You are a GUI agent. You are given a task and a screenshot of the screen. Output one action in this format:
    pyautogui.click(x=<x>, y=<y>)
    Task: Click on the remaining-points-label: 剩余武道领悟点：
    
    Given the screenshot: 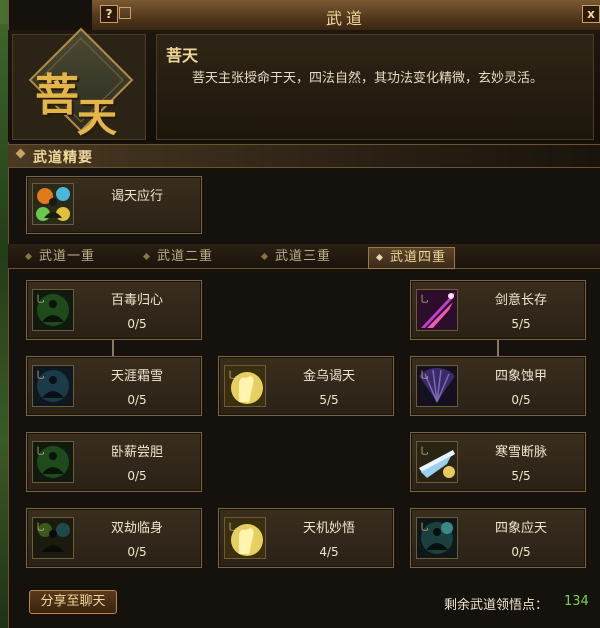 What is the action you would take?
    pyautogui.click(x=496, y=605)
    